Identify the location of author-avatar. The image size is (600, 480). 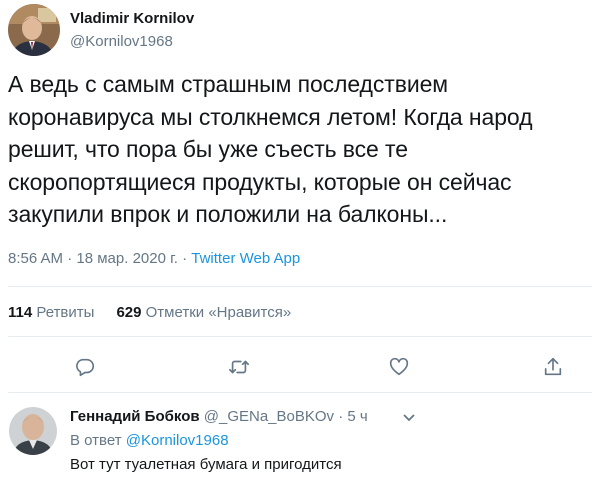
(34, 30).